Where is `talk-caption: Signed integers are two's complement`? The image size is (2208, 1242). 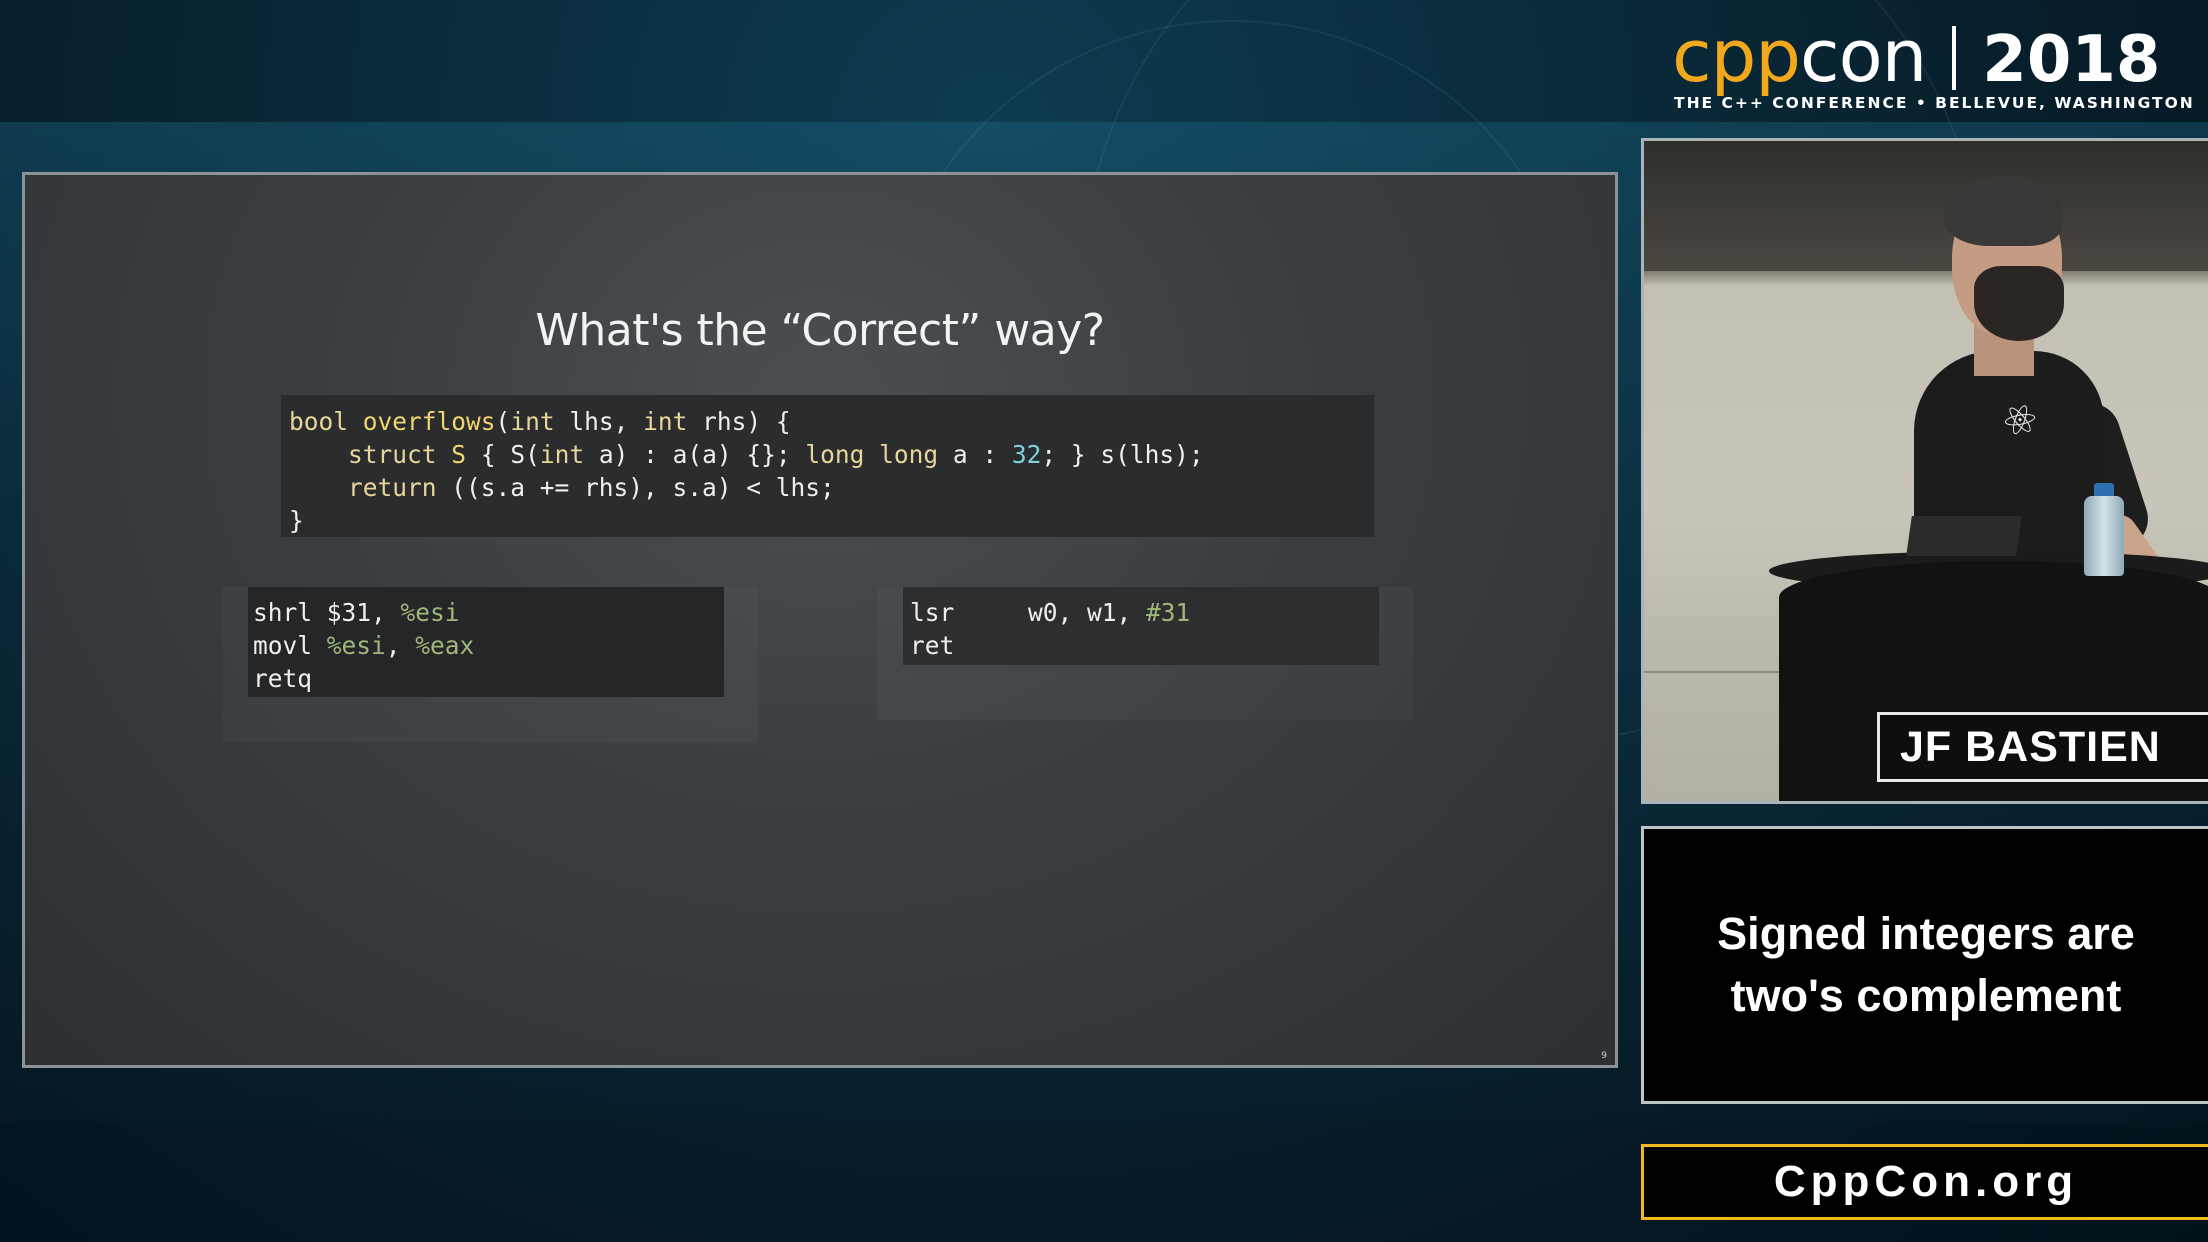
talk-caption: Signed integers are two's complement is located at coordinates (1924, 965).